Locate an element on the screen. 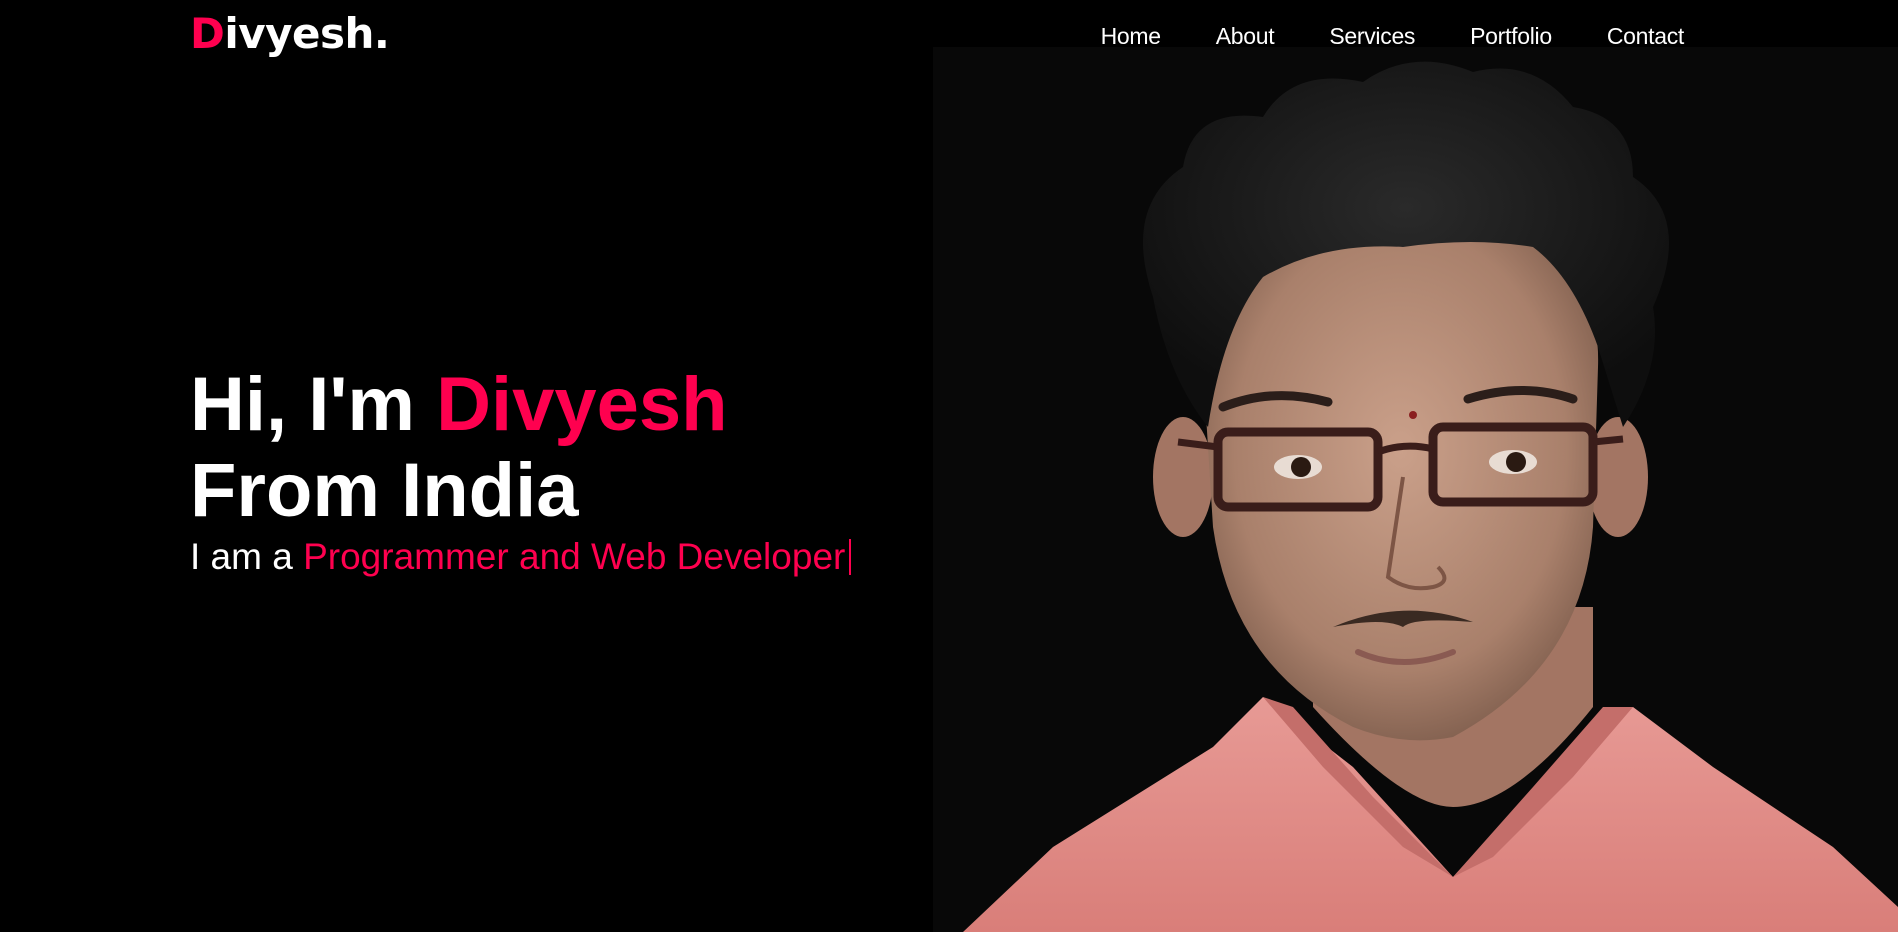 The width and height of the screenshot is (1898, 932). hero-location: From India is located at coordinates (384, 490).